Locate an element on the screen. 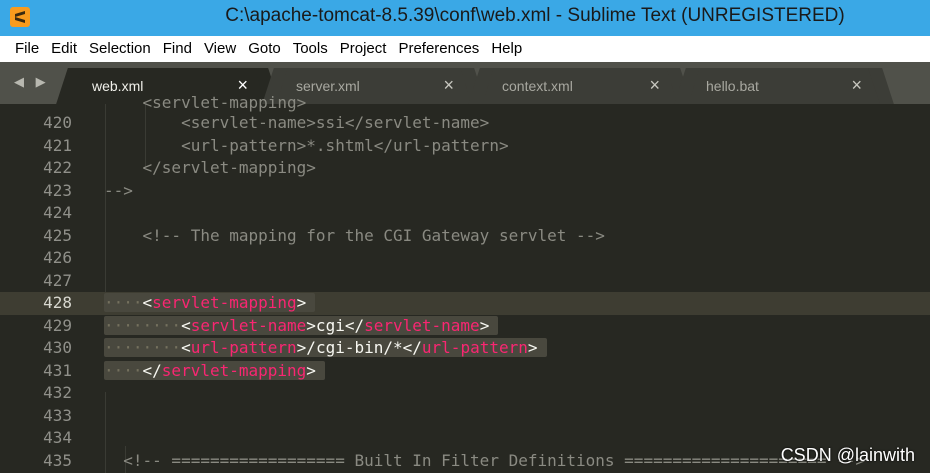 This screenshot has height=473, width=930. code-text: <url-pattern>*.shtml</url-pattern> is located at coordinates (306, 145).